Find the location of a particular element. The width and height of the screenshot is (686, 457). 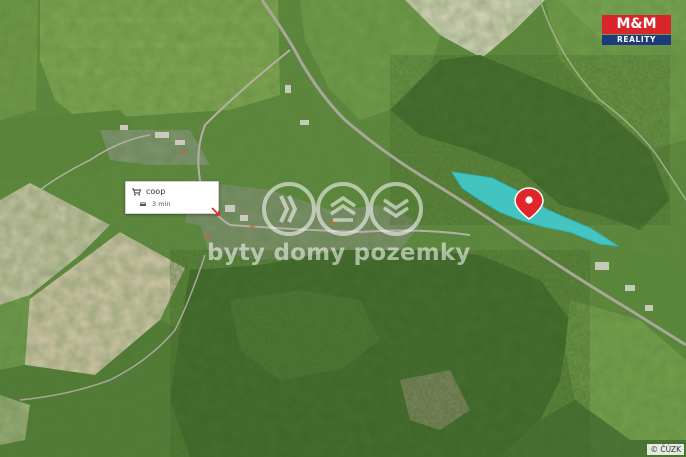

watermark-text: byty domy pozemky is located at coordinates (339, 253).